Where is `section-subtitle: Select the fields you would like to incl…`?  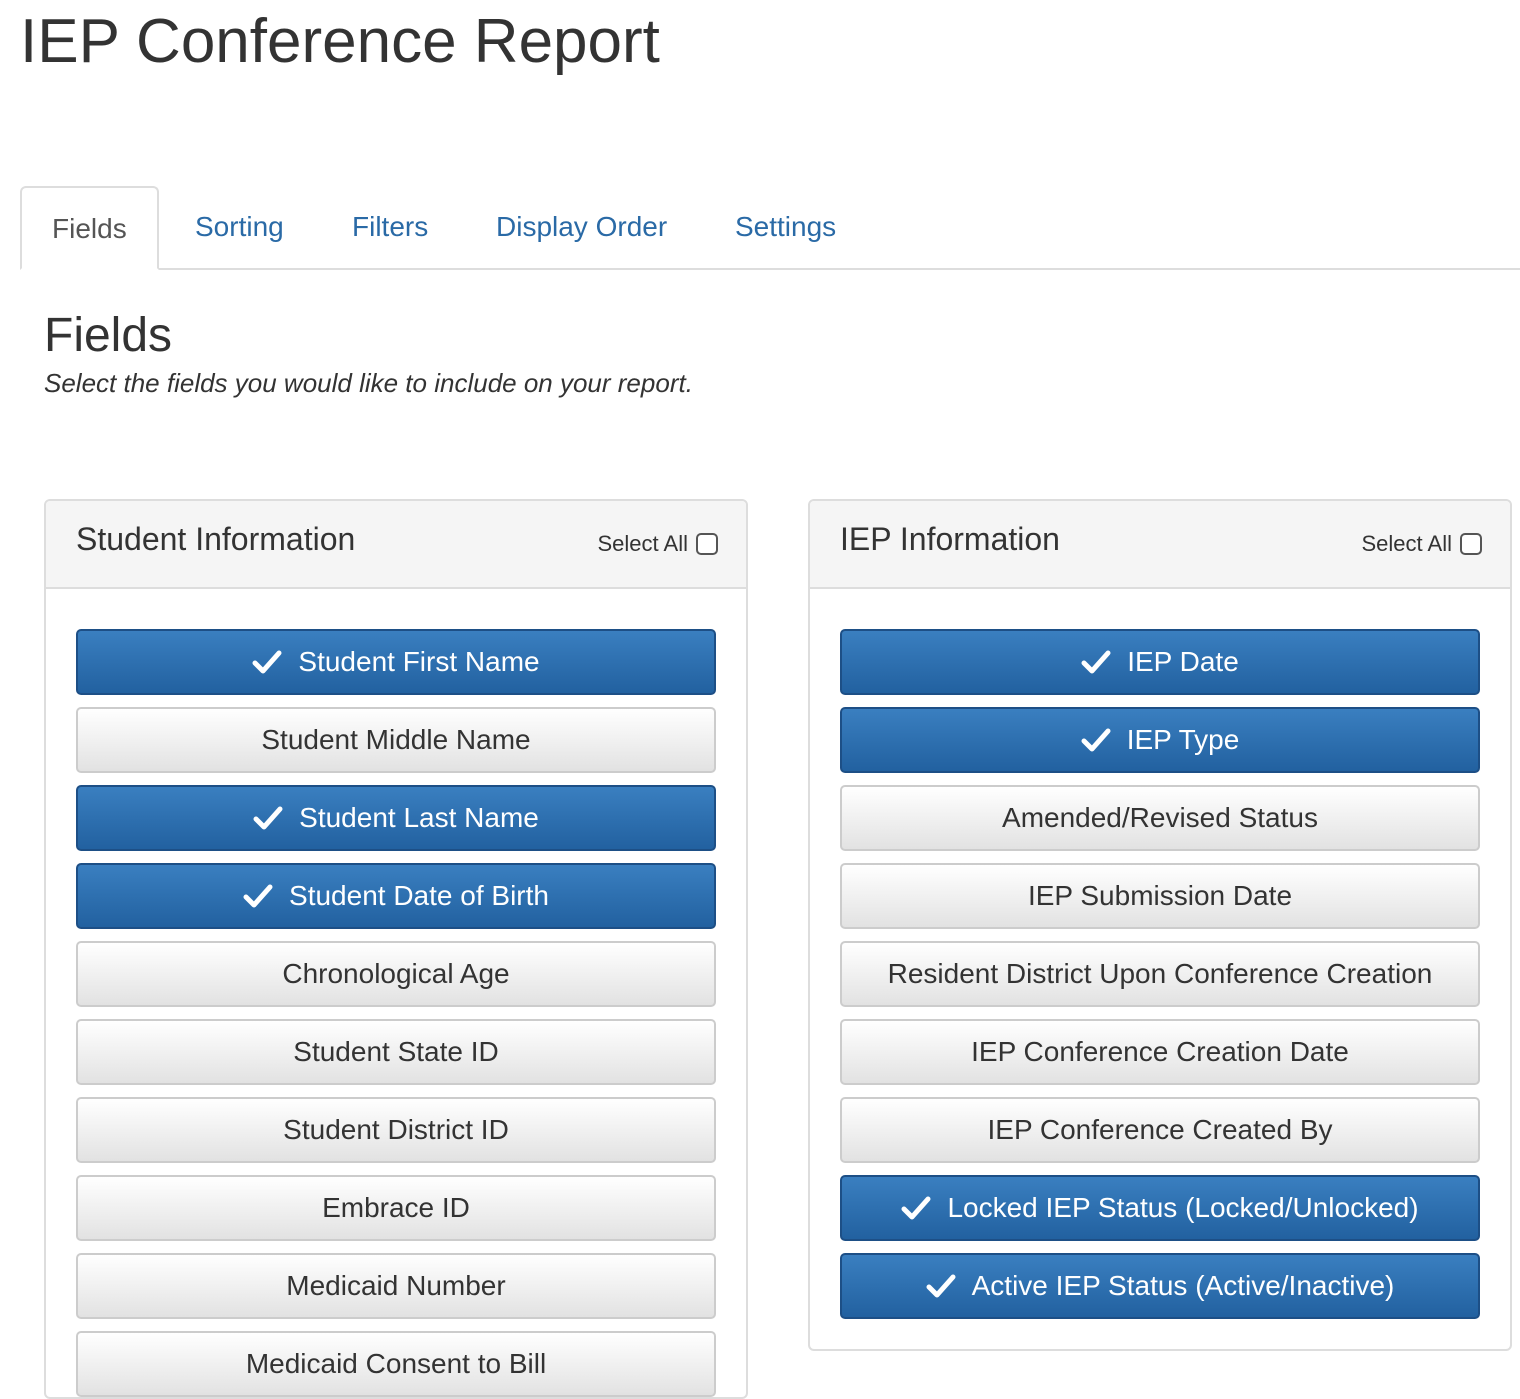
section-subtitle: Select the fields you would like to incl… is located at coordinates (368, 383).